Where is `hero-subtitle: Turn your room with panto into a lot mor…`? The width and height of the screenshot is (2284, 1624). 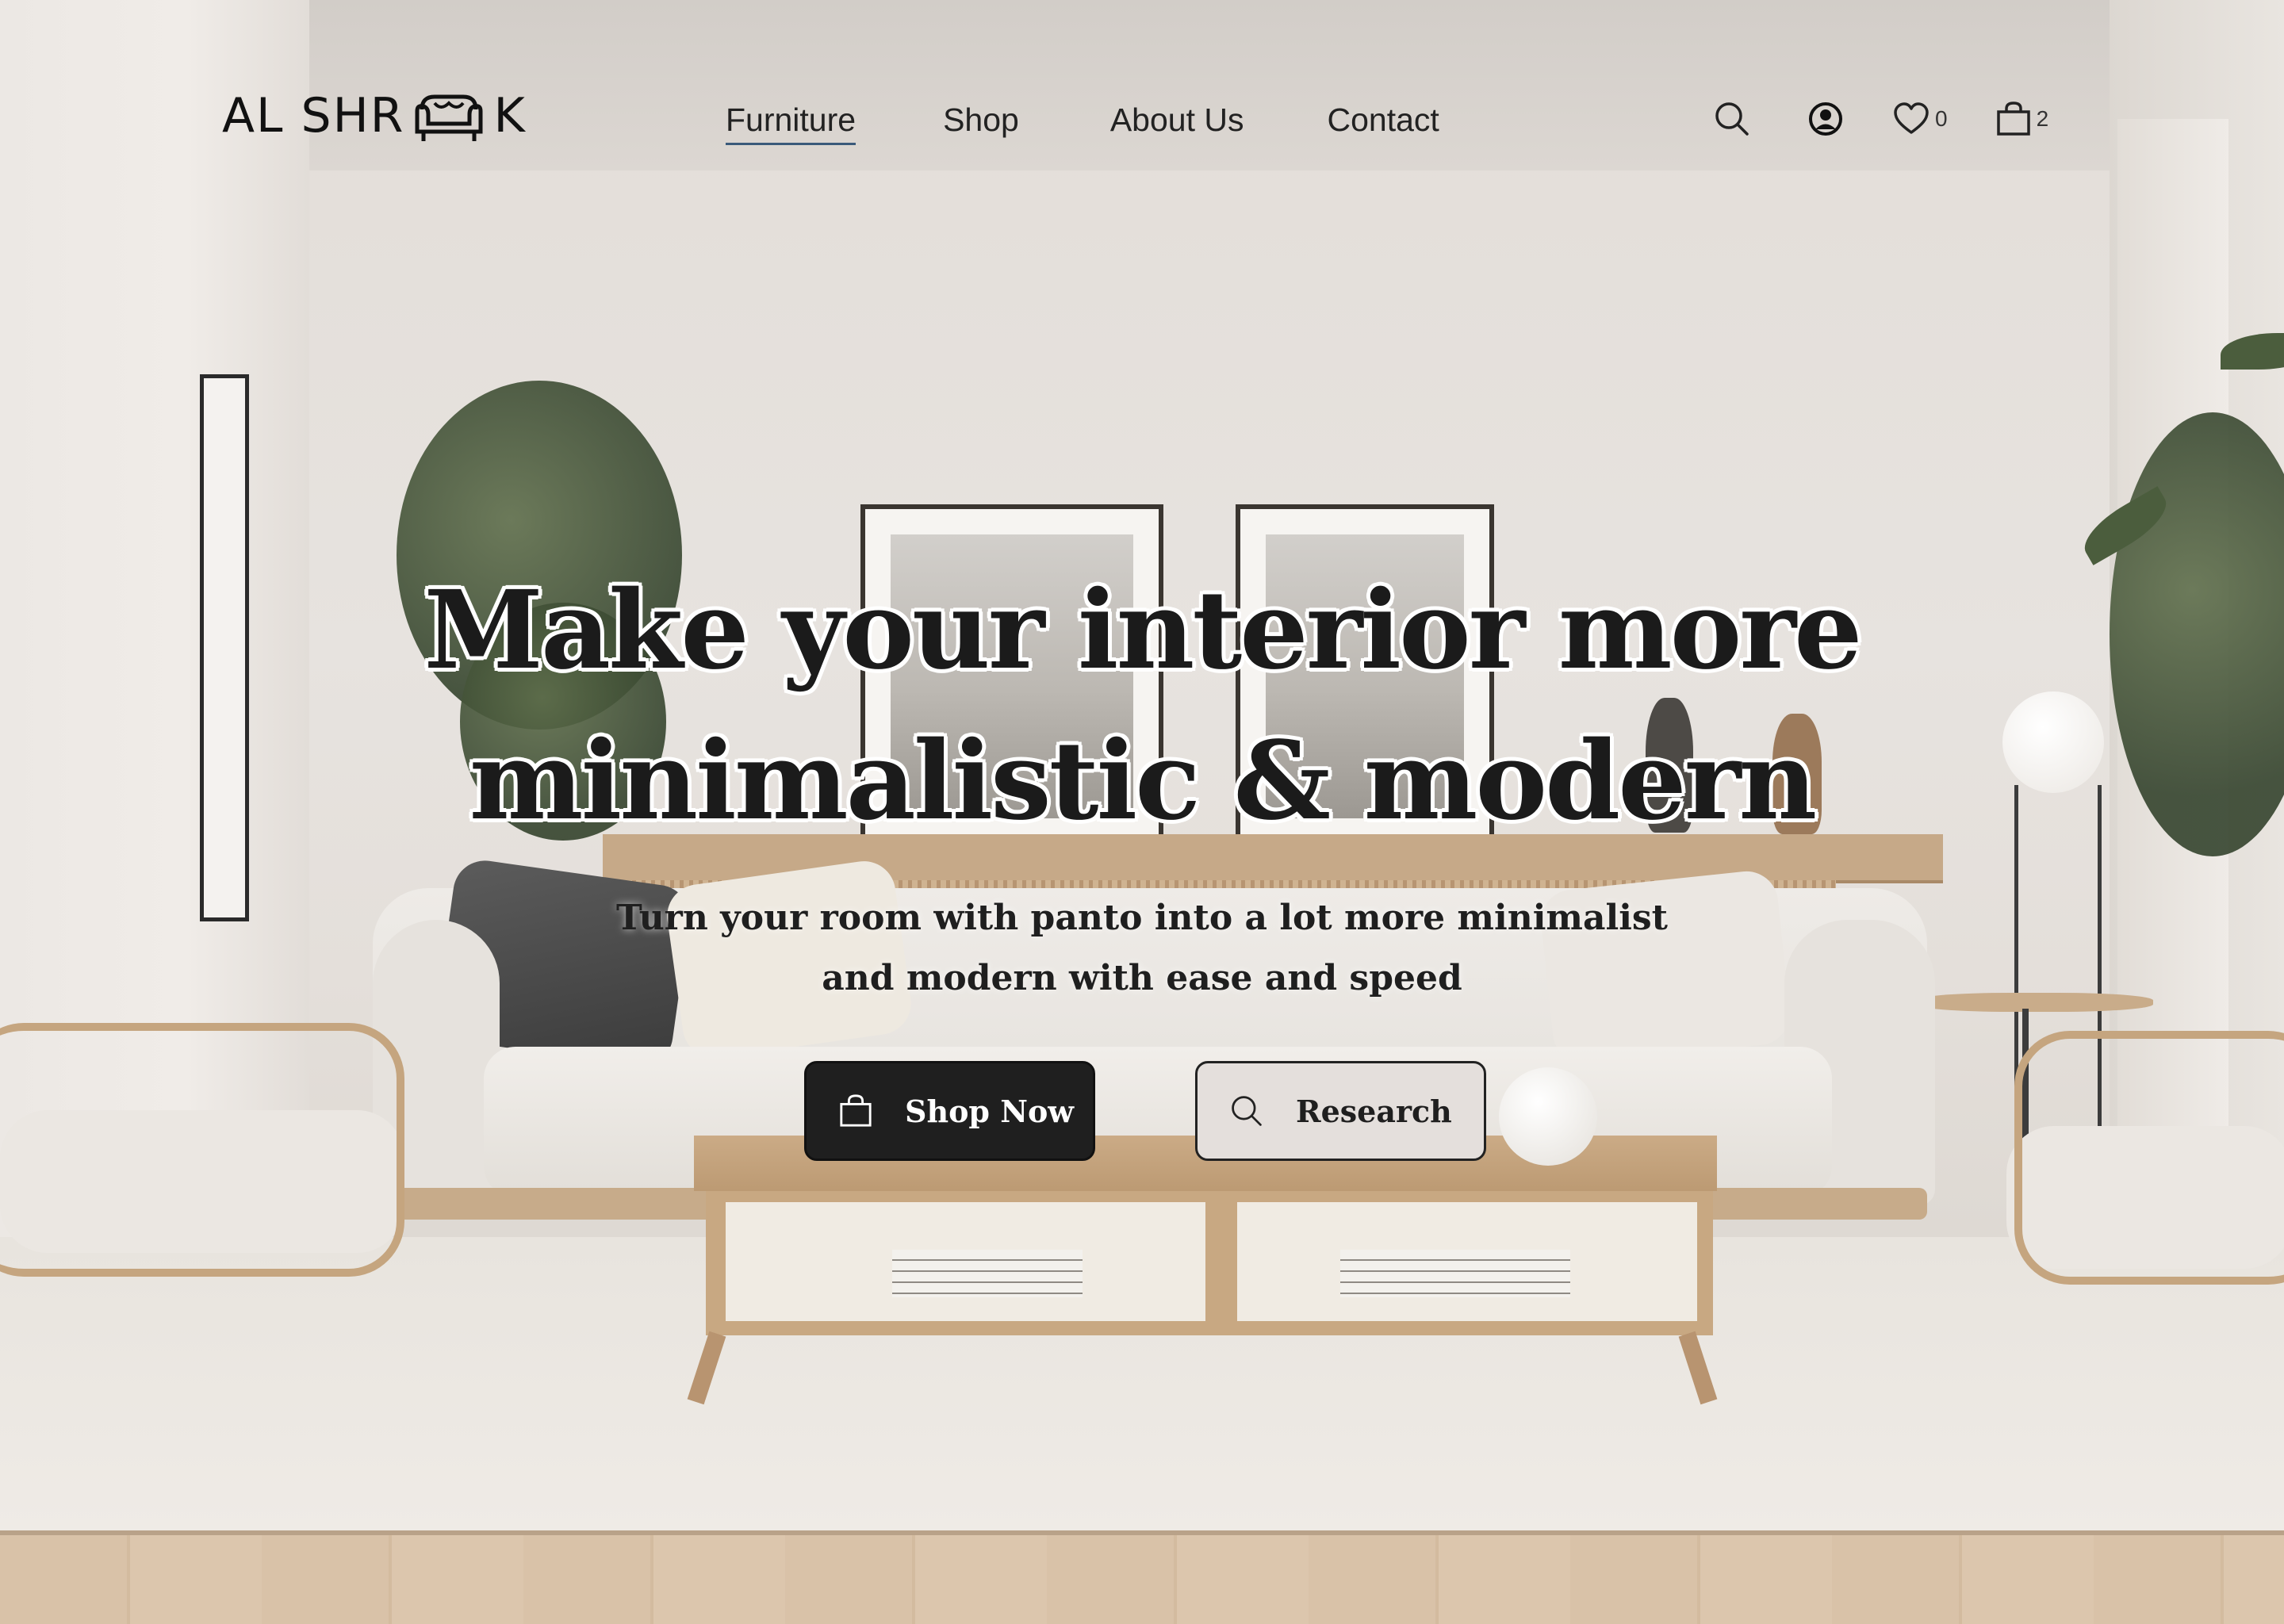
hero-subtitle: Turn your room with panto into a lot mor… is located at coordinates (1142, 948).